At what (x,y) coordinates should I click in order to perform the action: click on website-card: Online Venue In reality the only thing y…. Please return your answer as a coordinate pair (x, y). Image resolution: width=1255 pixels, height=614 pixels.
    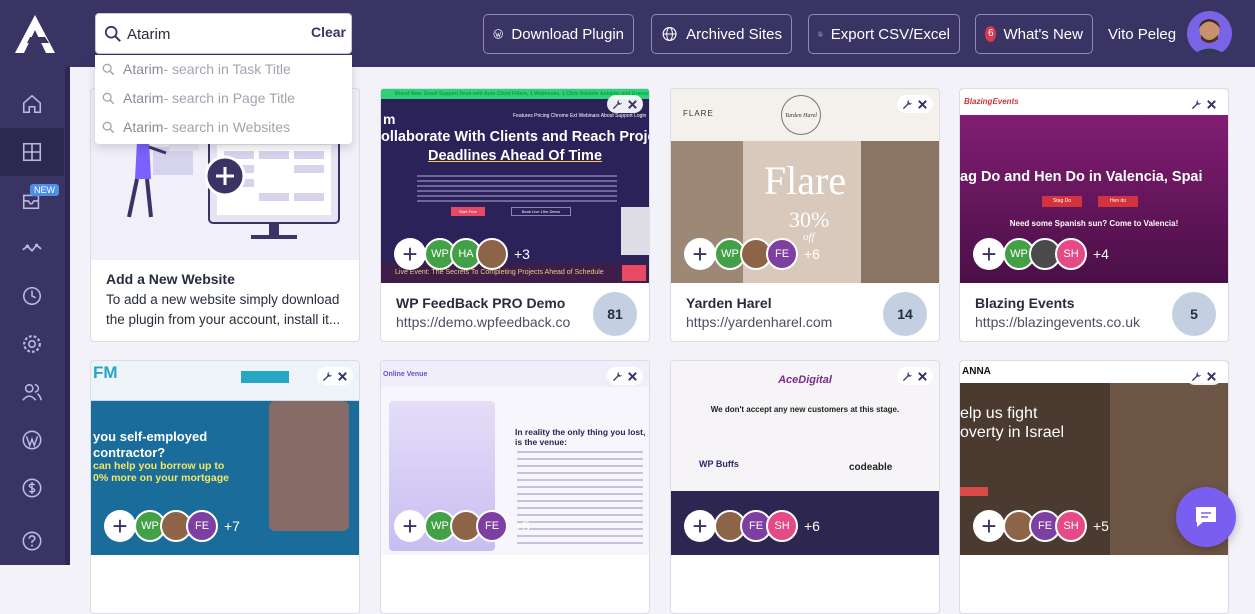
    Looking at the image, I should click on (515, 487).